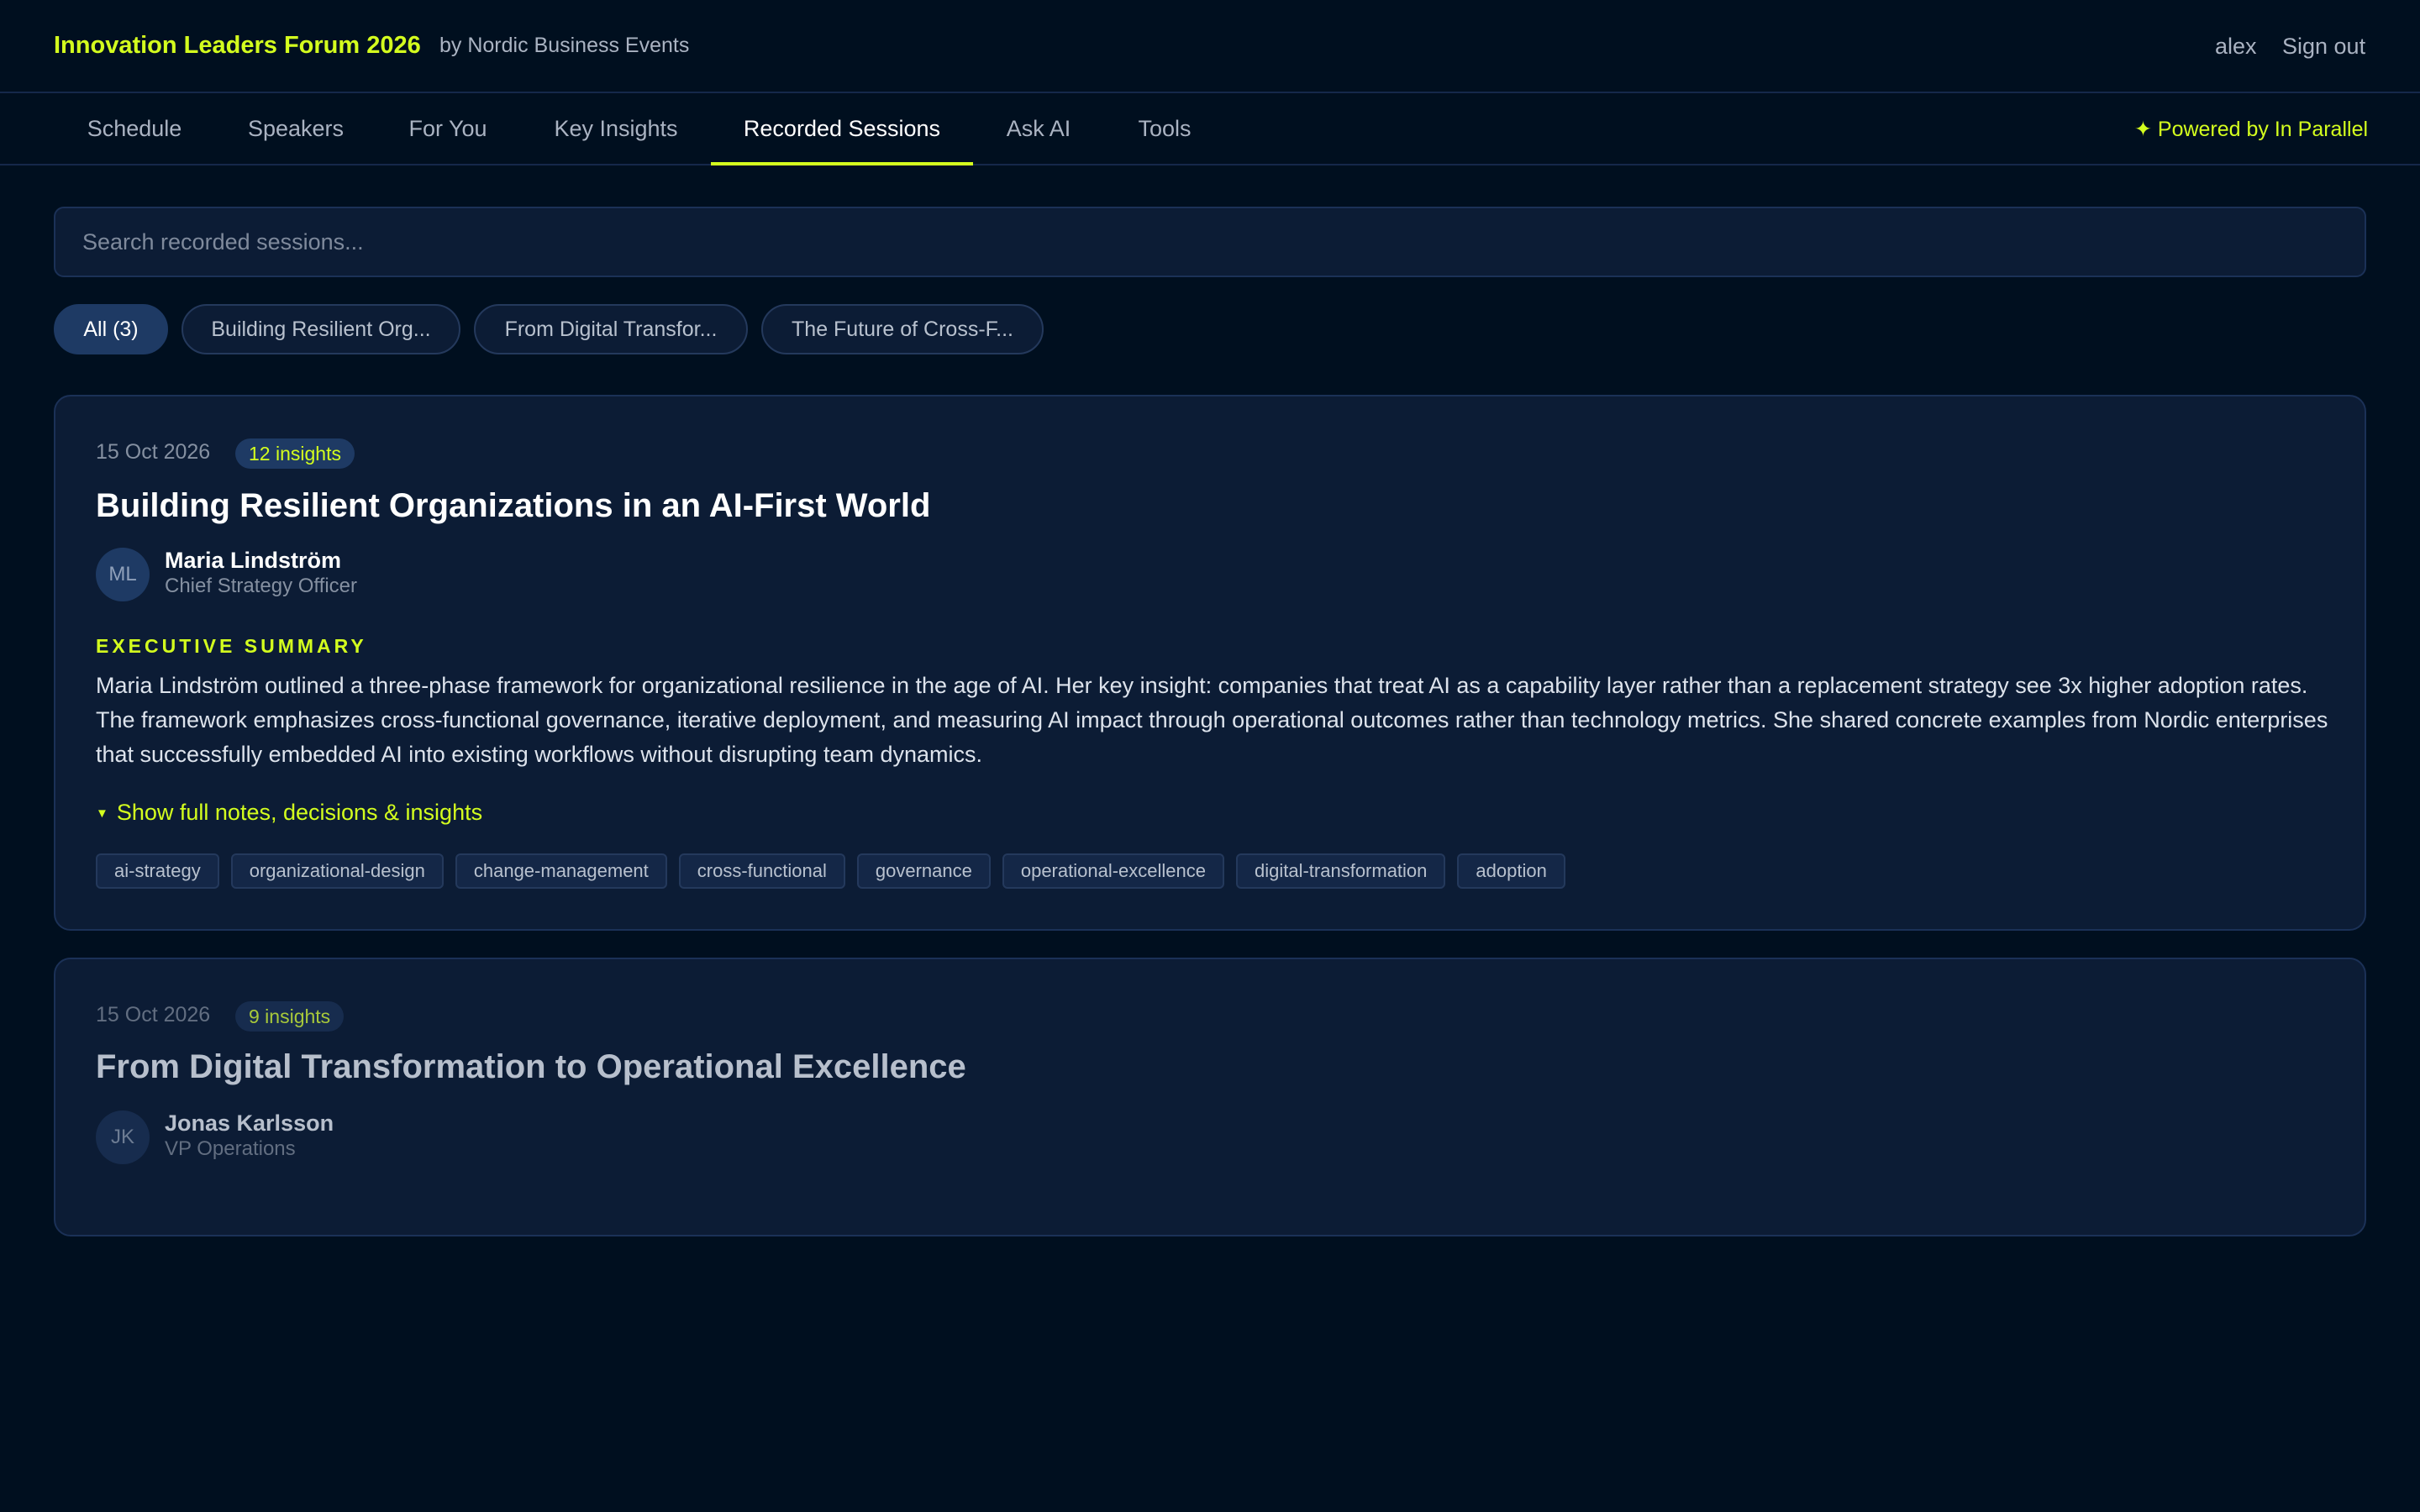 The width and height of the screenshot is (2420, 1512). I want to click on tag: adoption, so click(1511, 871).